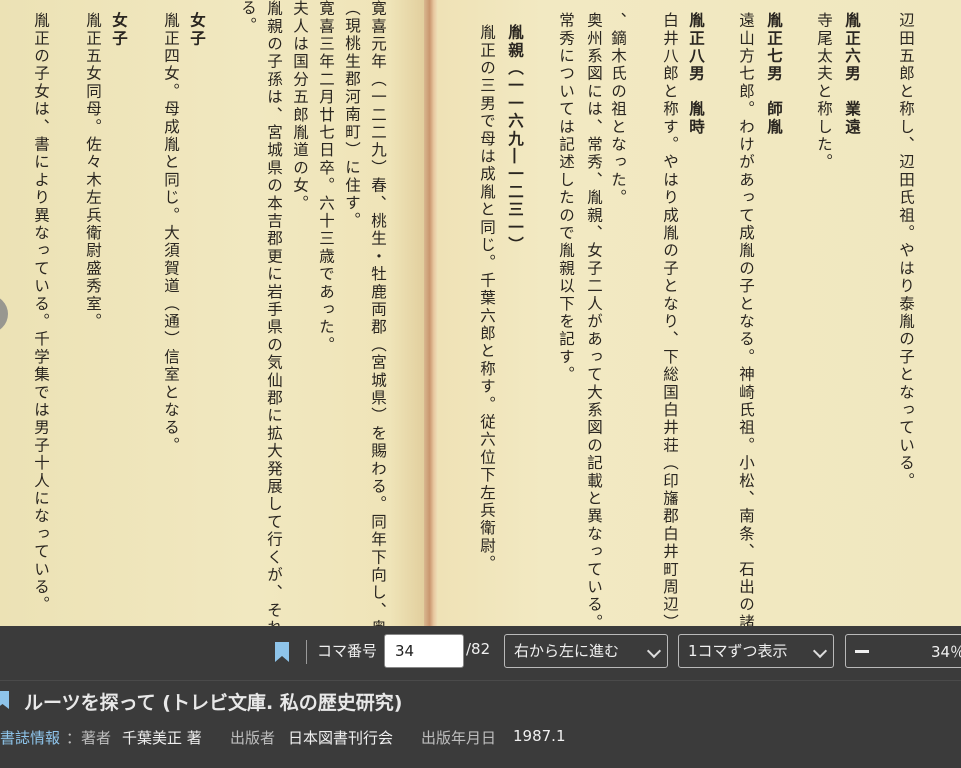  What do you see at coordinates (89, 738) in the screenshot?
I see `author-key: ：著者` at bounding box center [89, 738].